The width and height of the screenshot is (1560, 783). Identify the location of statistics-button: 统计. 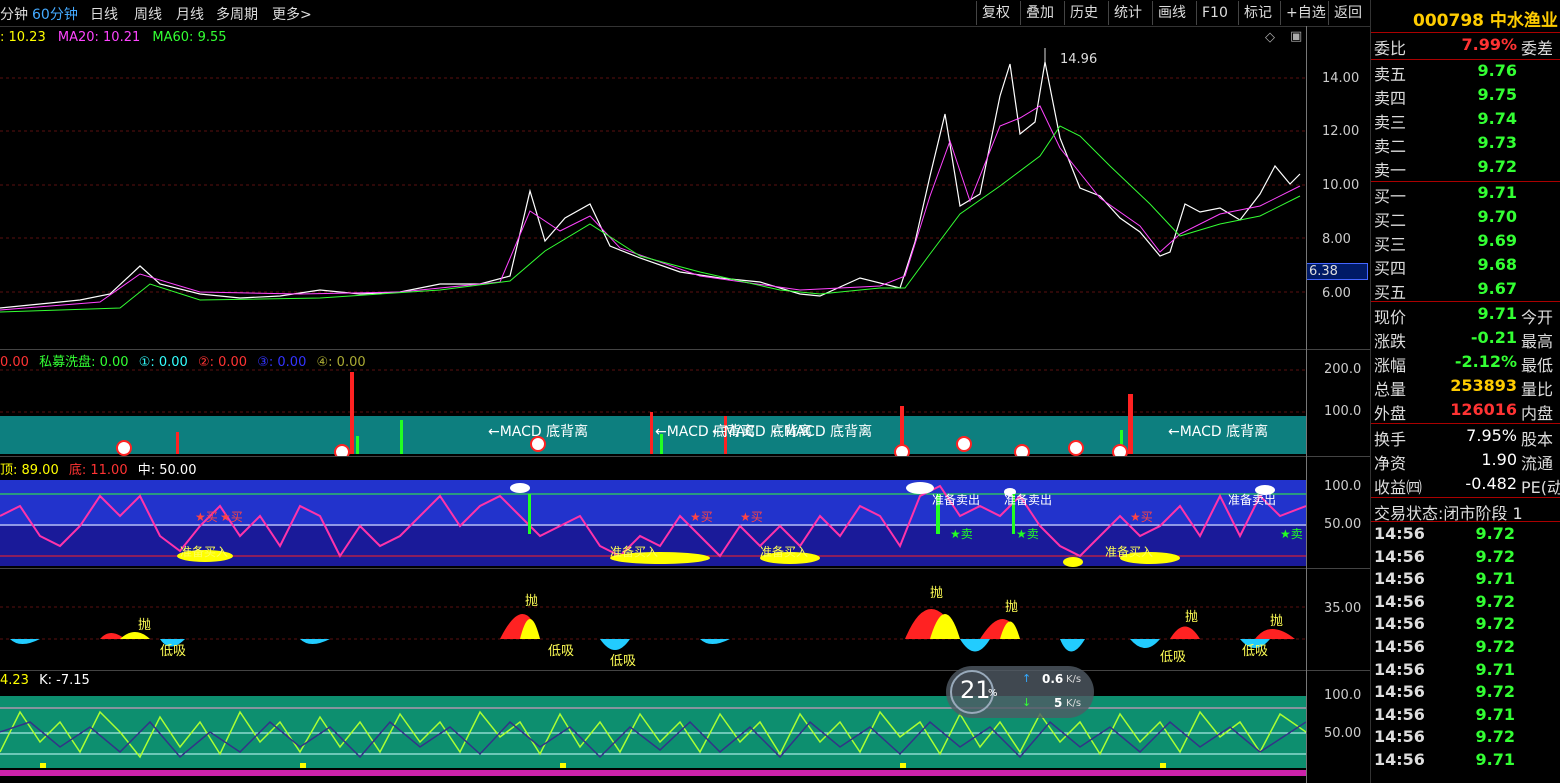
(1127, 13).